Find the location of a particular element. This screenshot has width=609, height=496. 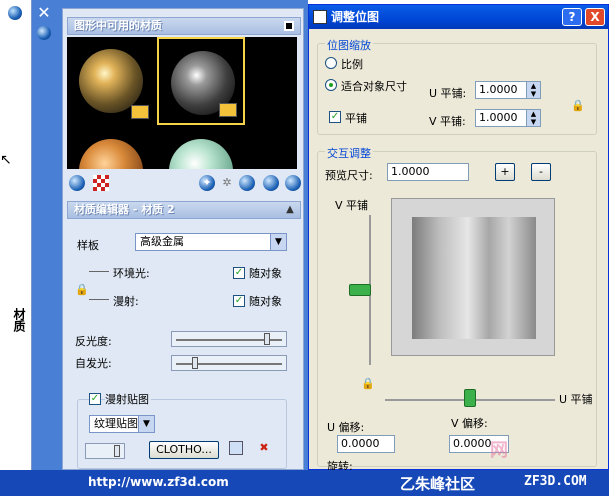

zoom-in-button: + is located at coordinates (505, 172).